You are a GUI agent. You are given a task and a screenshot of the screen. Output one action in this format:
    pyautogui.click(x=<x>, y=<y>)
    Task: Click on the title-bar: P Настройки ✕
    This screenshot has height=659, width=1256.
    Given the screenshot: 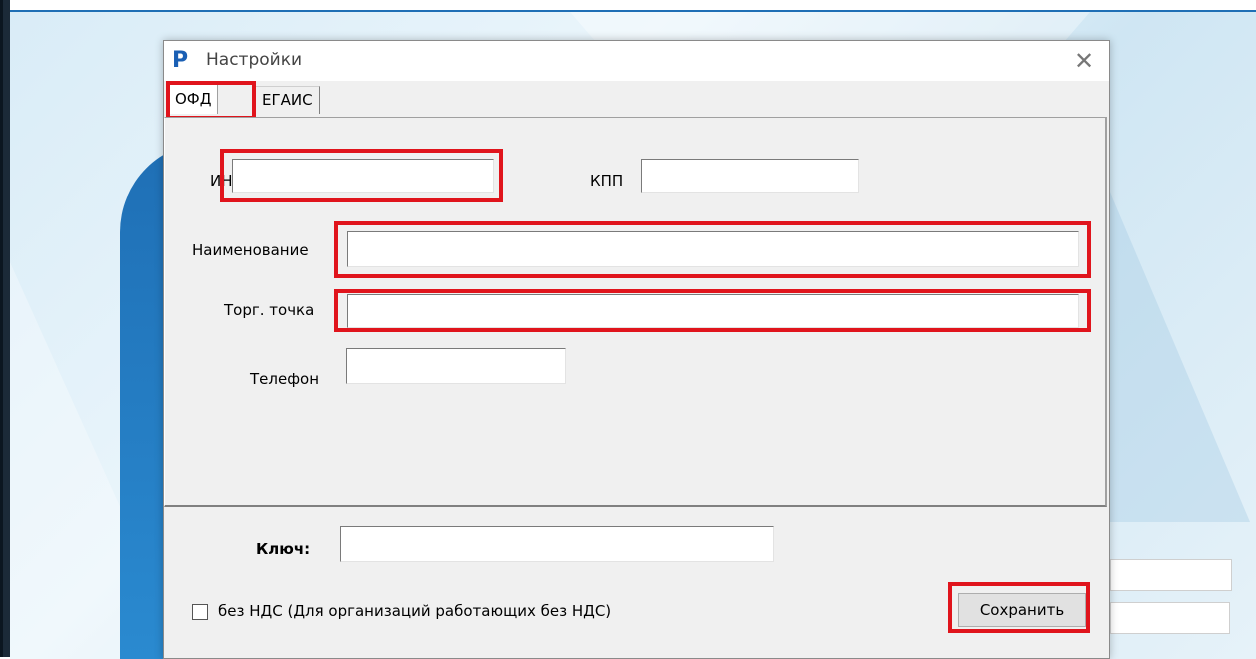 What is the action you would take?
    pyautogui.click(x=636, y=61)
    